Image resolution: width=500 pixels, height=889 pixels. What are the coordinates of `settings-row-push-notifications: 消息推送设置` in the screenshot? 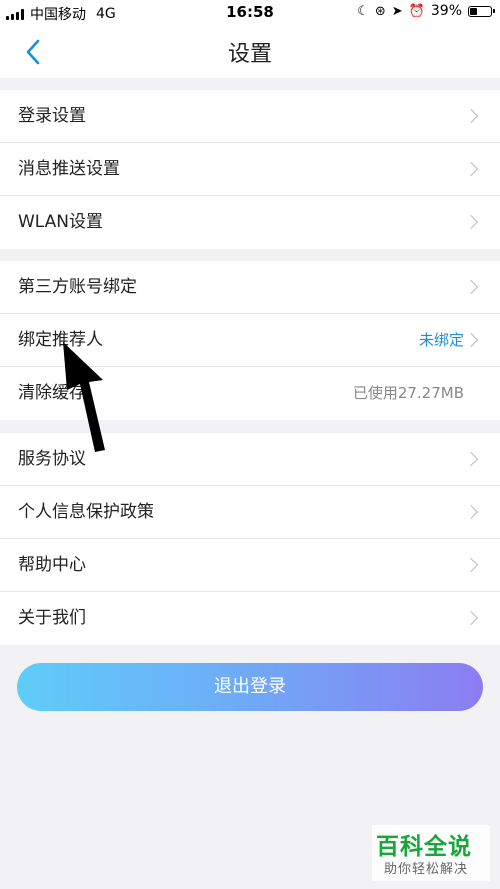 It's located at (250, 169).